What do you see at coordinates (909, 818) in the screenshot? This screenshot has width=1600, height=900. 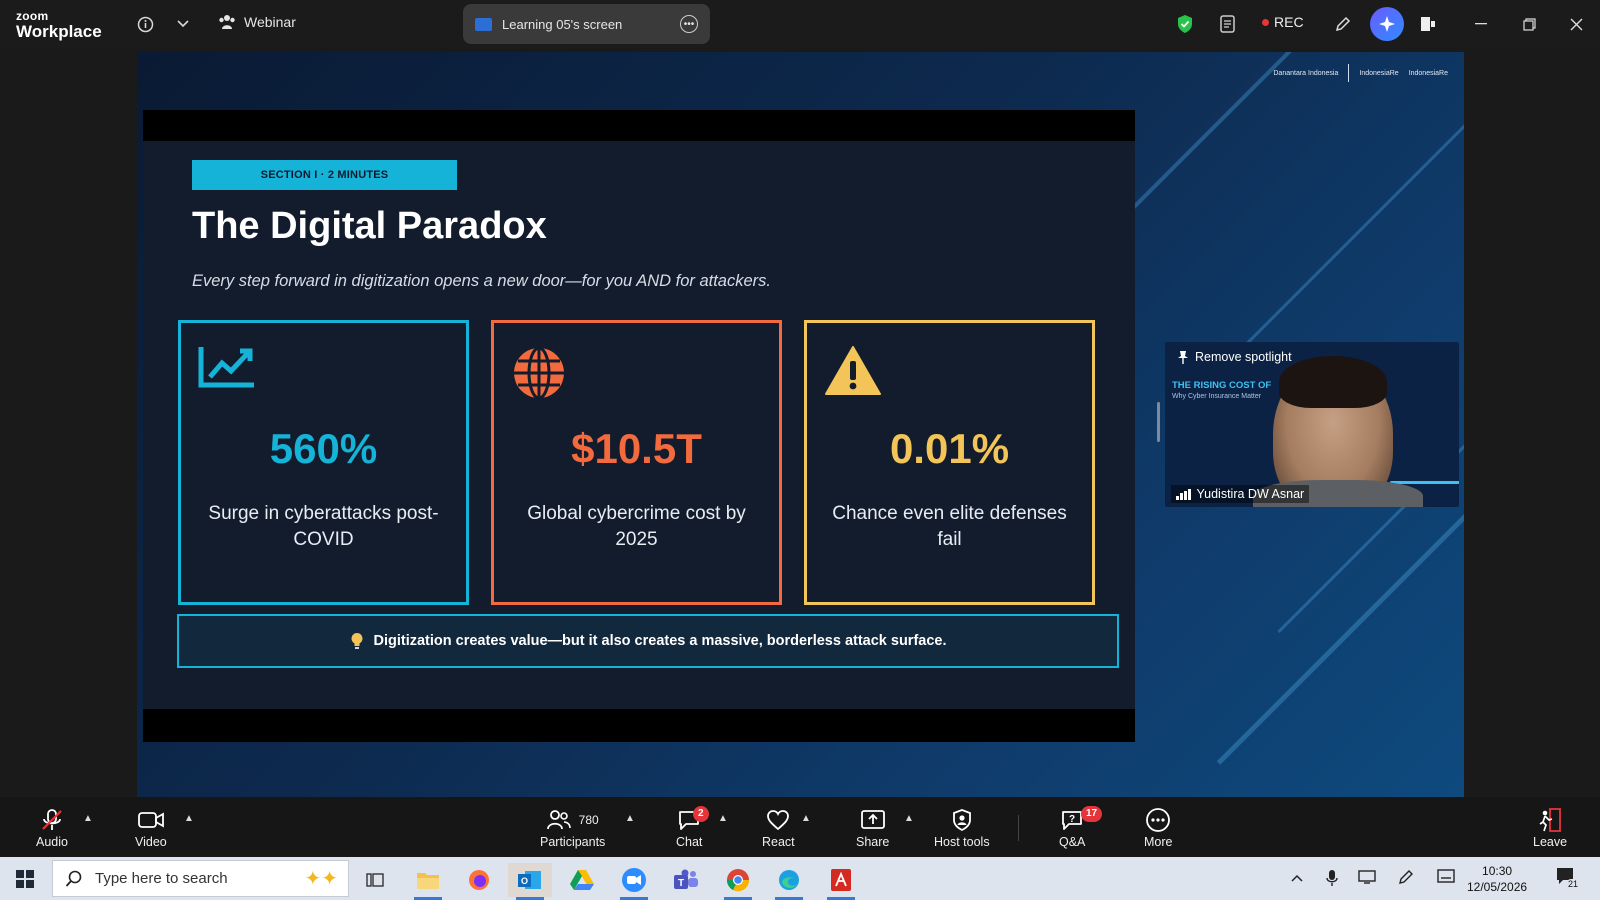 I see `share-options-caret: ▲` at bounding box center [909, 818].